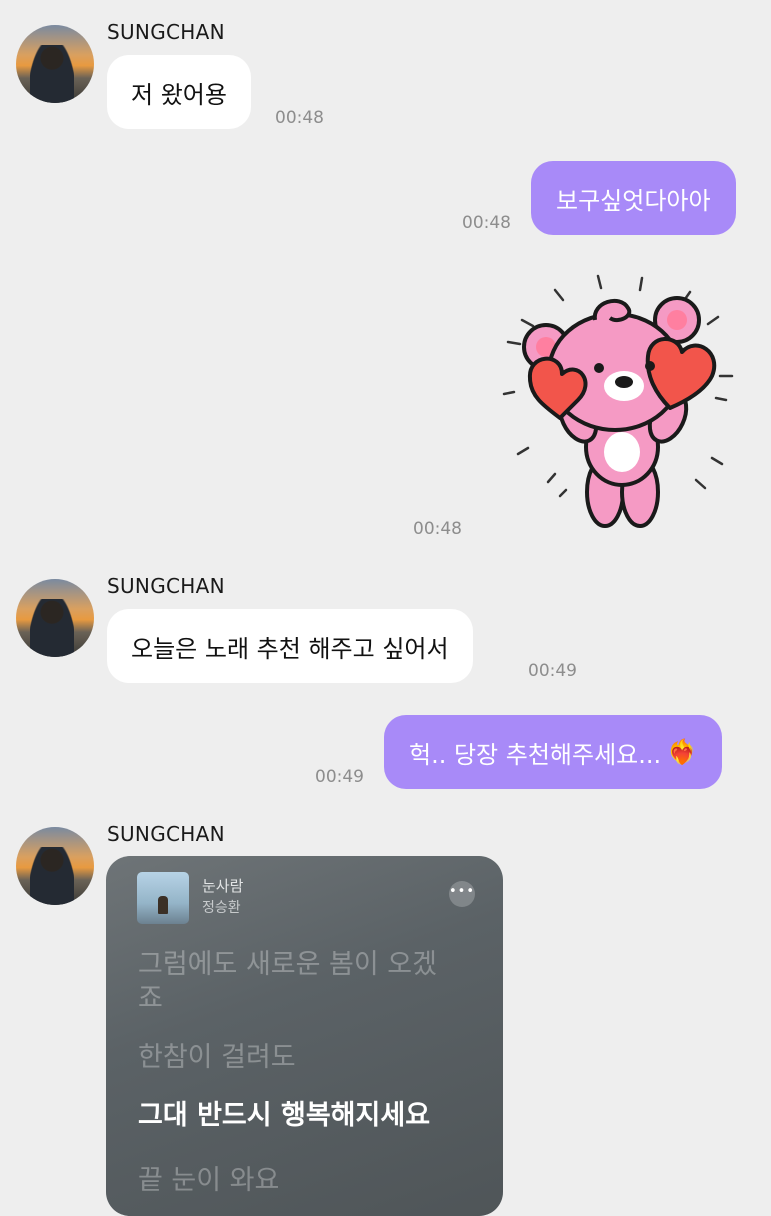 The image size is (771, 1216). What do you see at coordinates (284, 1115) in the screenshot?
I see `lyric-line-active: 그대 반드시 행복해지세요` at bounding box center [284, 1115].